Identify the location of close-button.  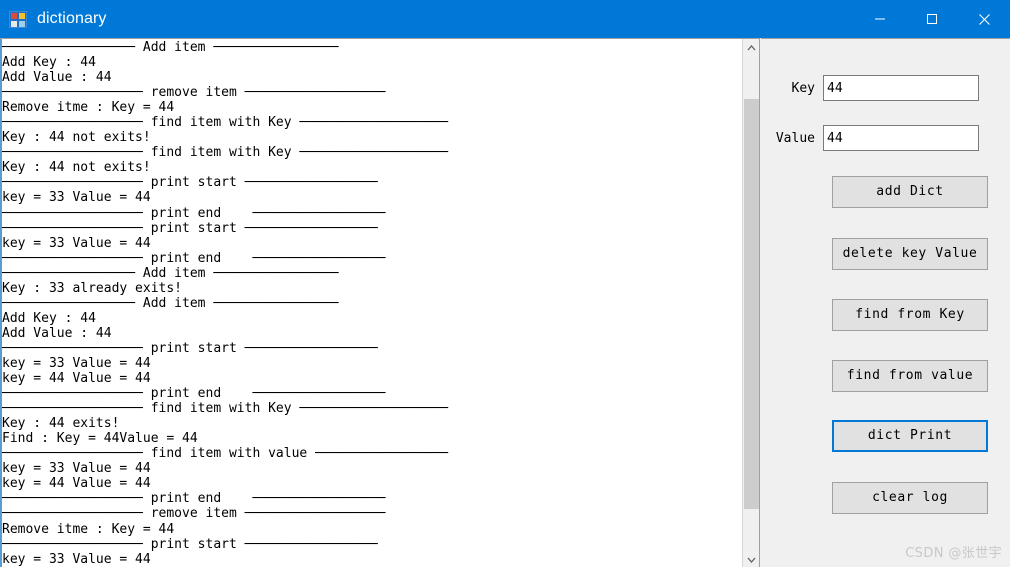
(984, 19).